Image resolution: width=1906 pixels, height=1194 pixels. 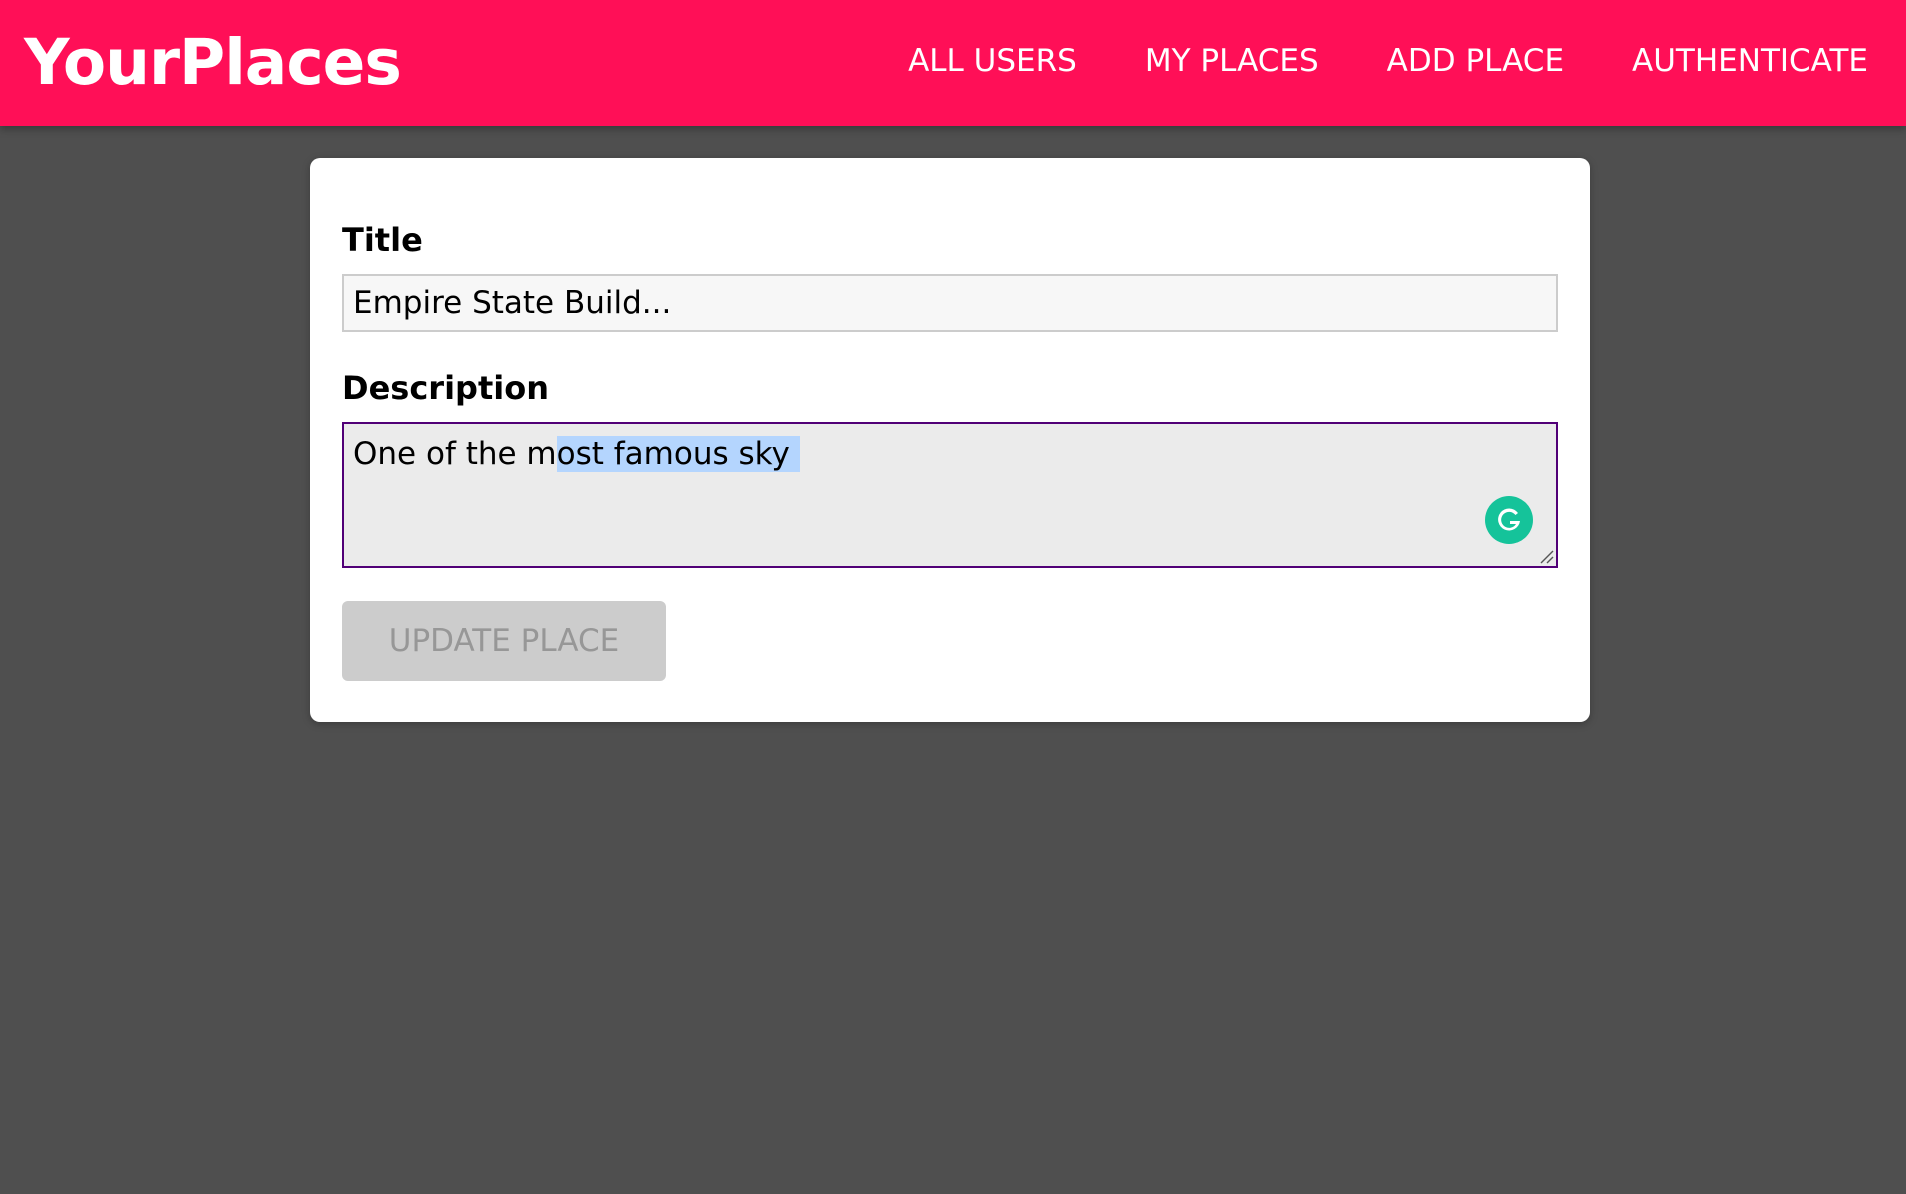 I want to click on nav-link-all-users: ALL USERS, so click(x=992, y=61).